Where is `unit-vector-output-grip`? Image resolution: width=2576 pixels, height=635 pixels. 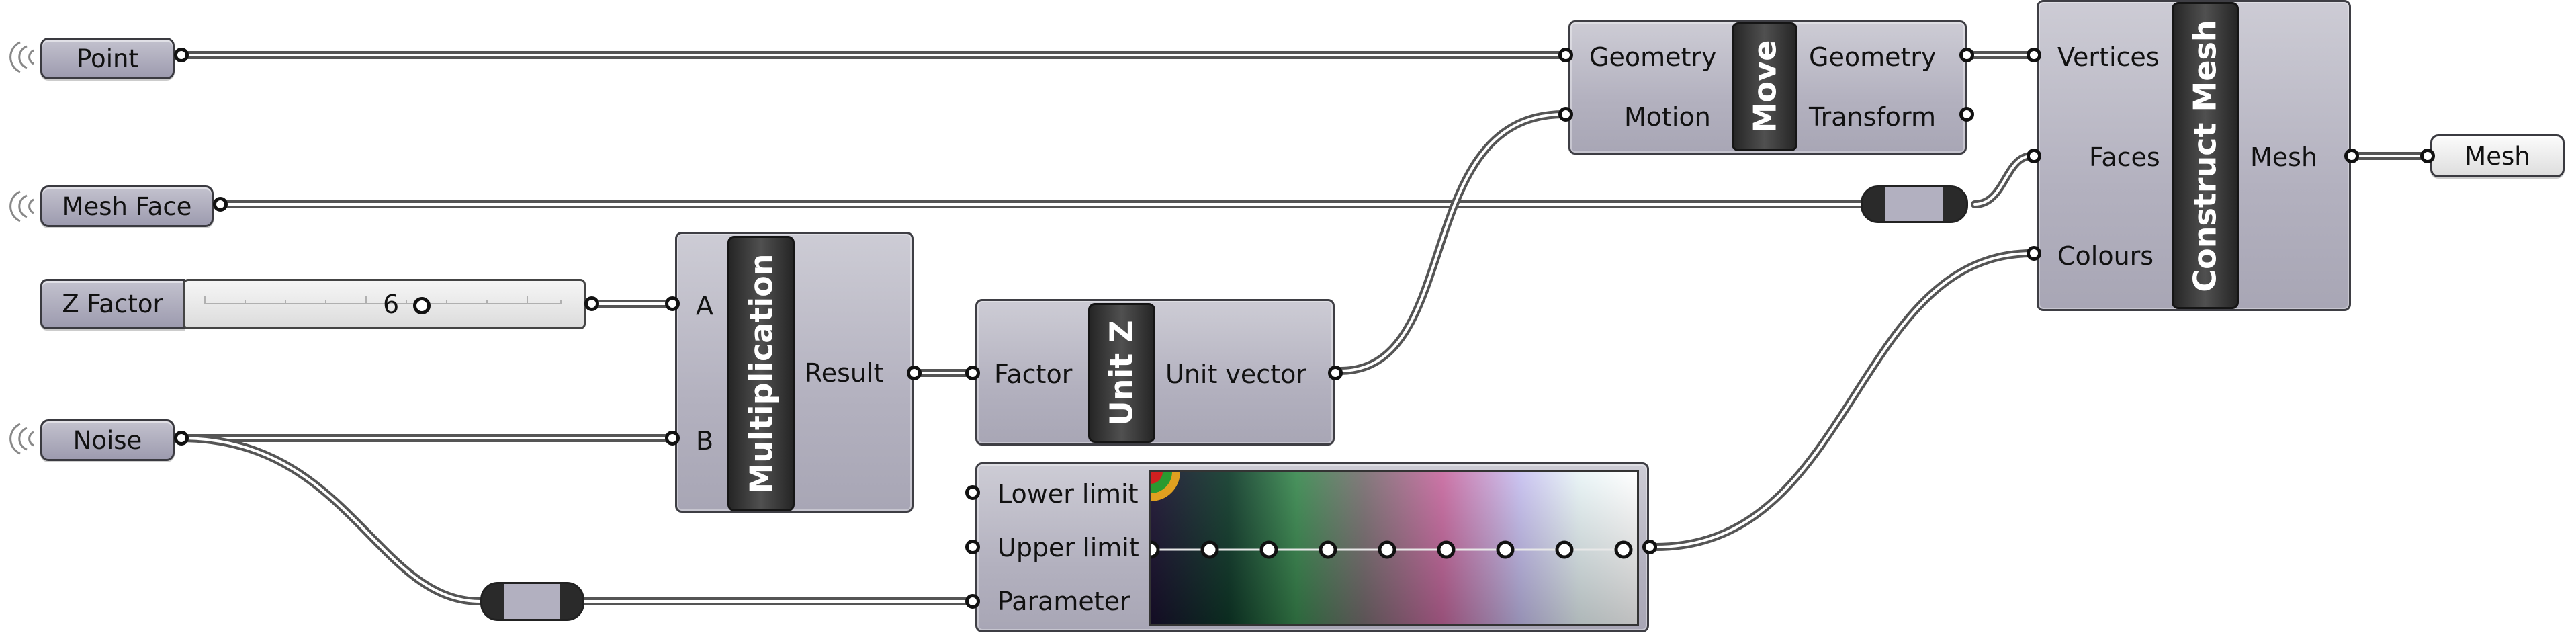
unit-vector-output-grip is located at coordinates (1336, 373).